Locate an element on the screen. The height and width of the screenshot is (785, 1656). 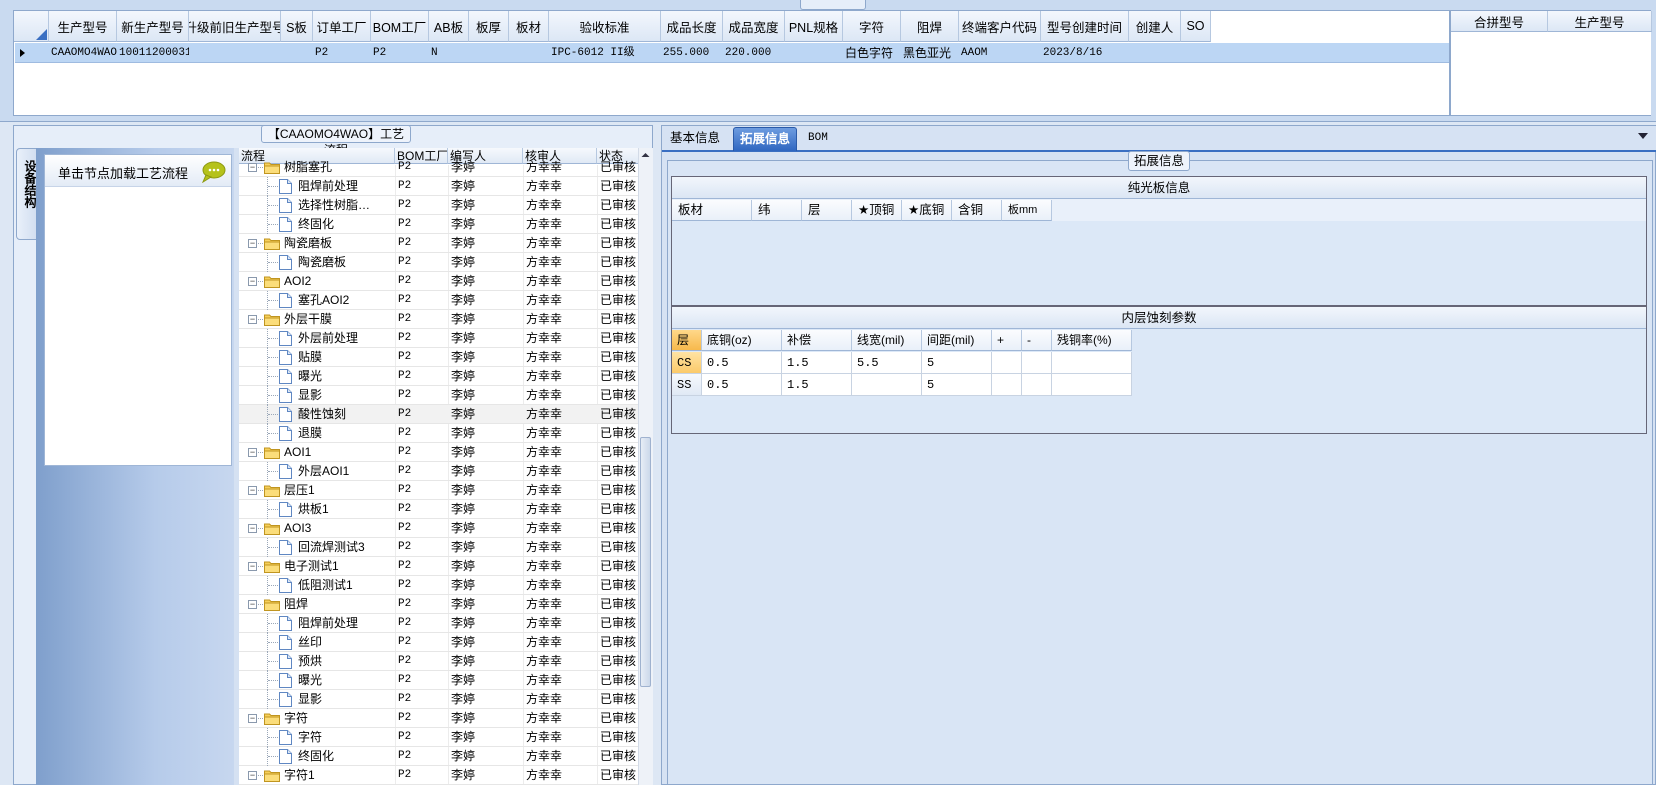
col-header-model: 生产型号 is located at coordinates (83, 26).